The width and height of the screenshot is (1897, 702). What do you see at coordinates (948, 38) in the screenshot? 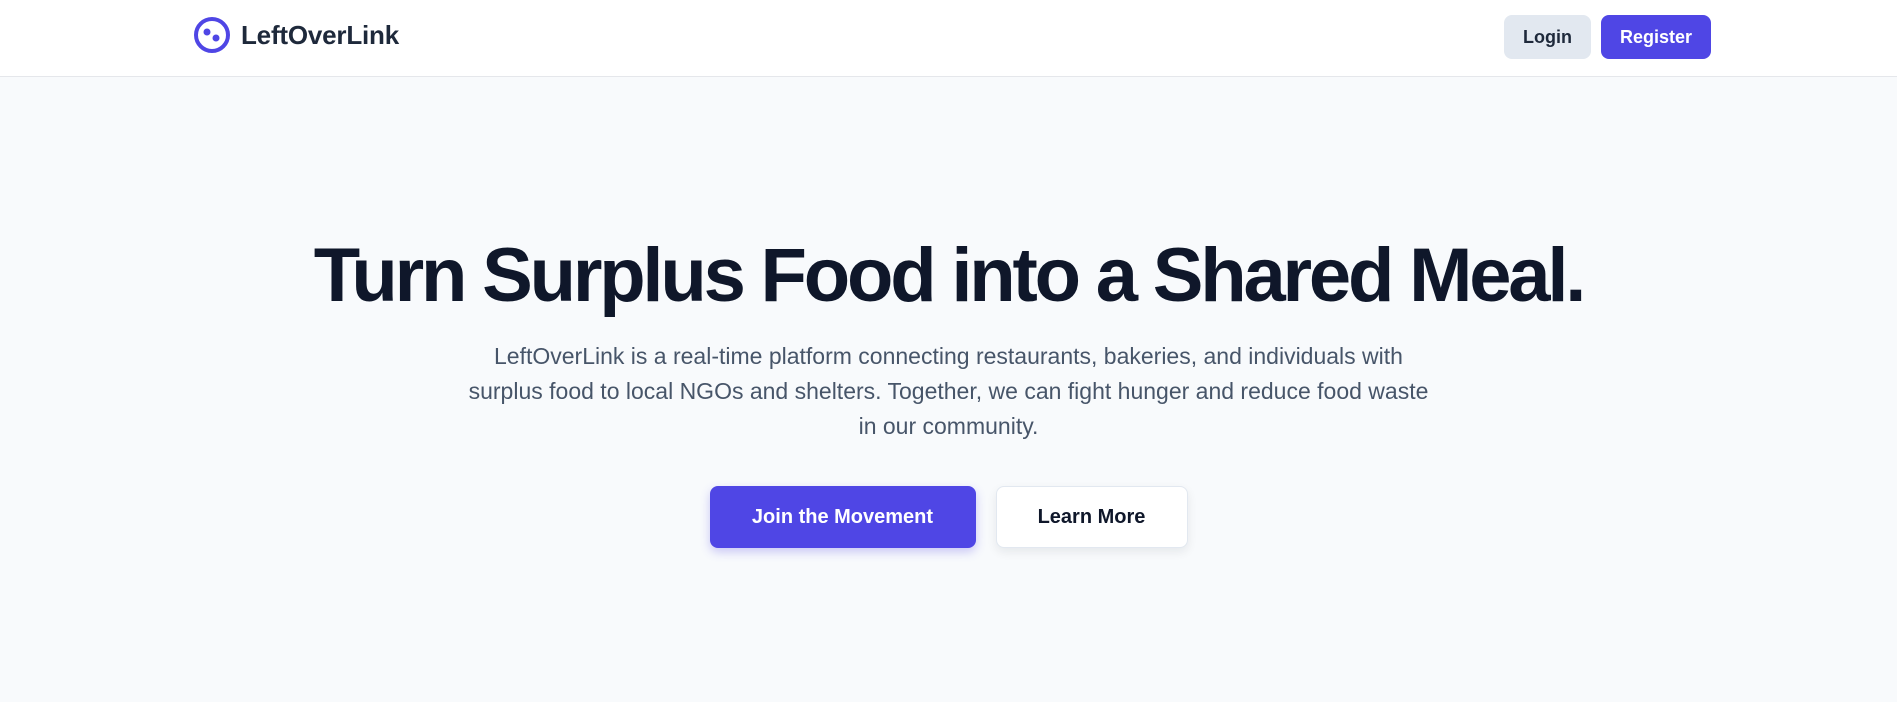
I see `top-navbar: LeftOverLink Login Register` at bounding box center [948, 38].